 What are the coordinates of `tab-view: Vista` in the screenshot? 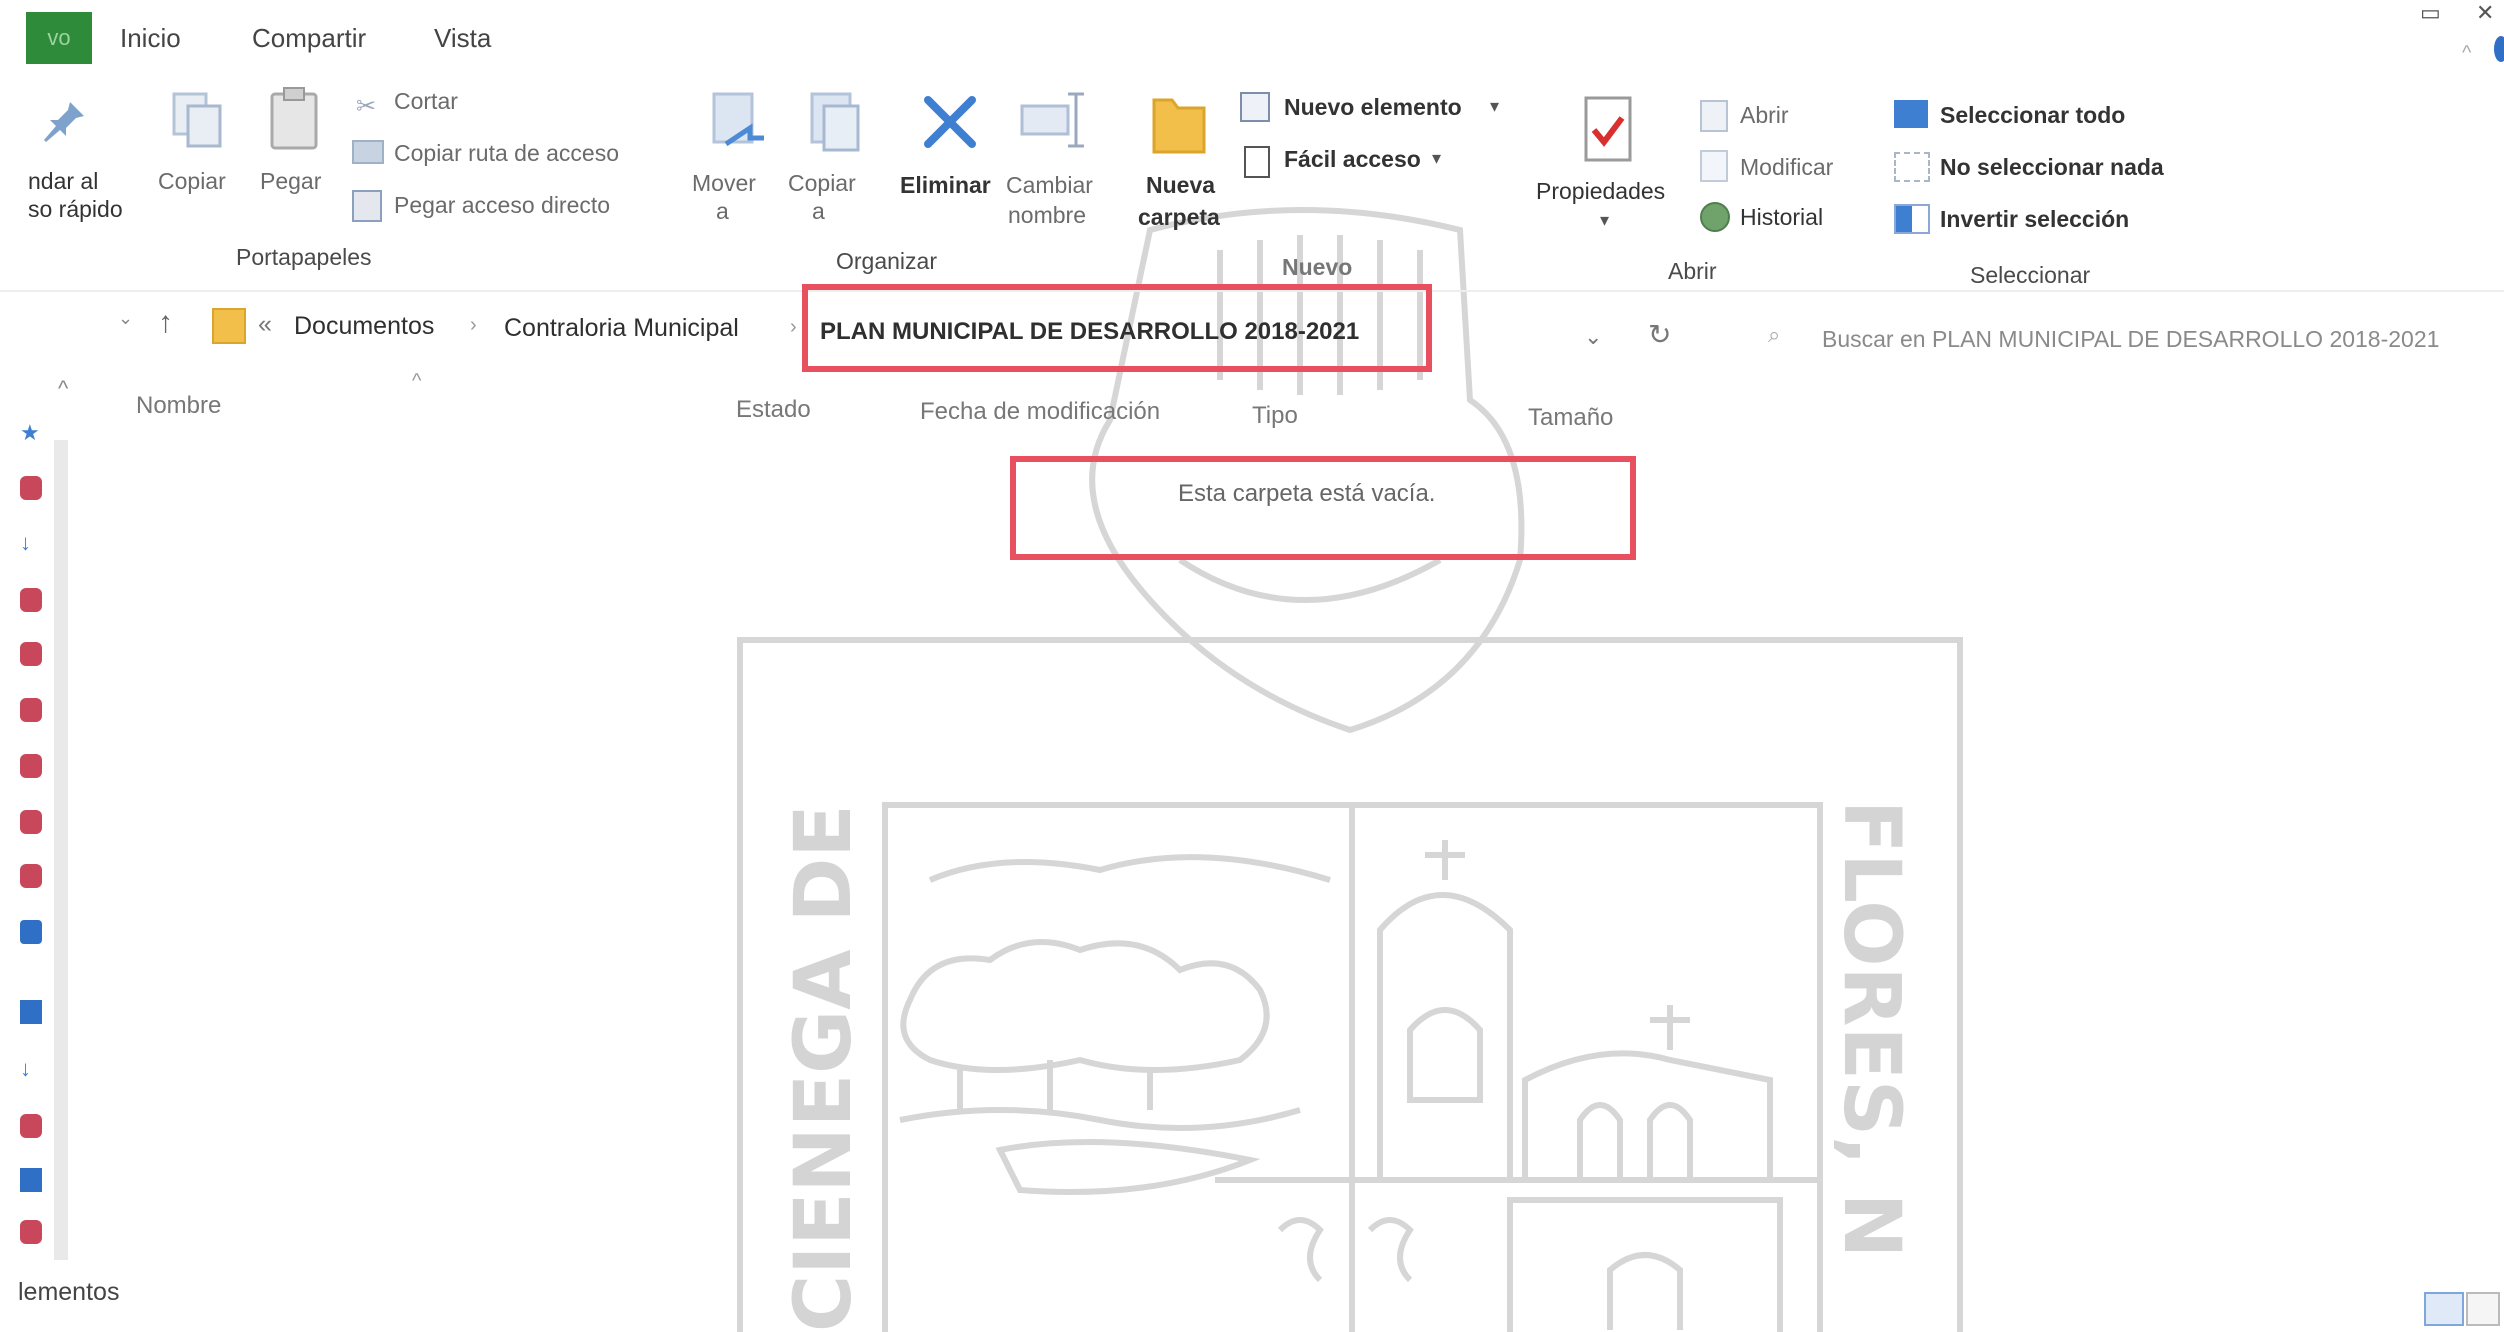 It's located at (462, 38).